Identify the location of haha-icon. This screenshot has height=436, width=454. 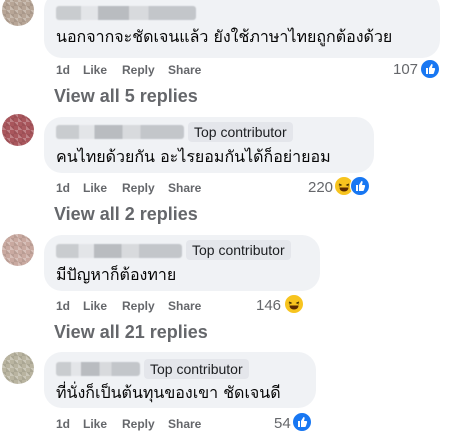
(294, 304).